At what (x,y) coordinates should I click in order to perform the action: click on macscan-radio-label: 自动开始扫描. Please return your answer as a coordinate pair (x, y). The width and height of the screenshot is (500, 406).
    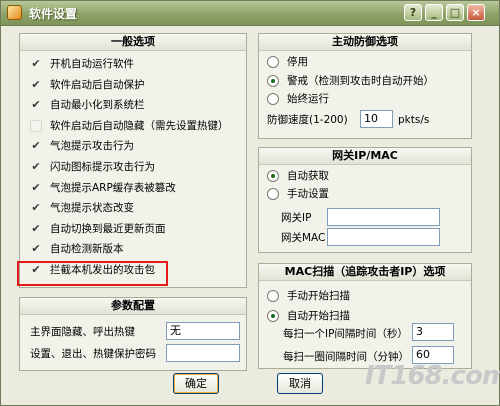
    Looking at the image, I should click on (318, 316).